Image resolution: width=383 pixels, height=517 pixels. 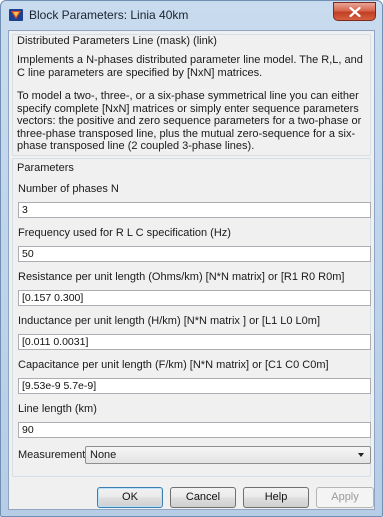 What do you see at coordinates (68, 189) in the screenshot?
I see `number-of-phases-label: Number of phases N` at bounding box center [68, 189].